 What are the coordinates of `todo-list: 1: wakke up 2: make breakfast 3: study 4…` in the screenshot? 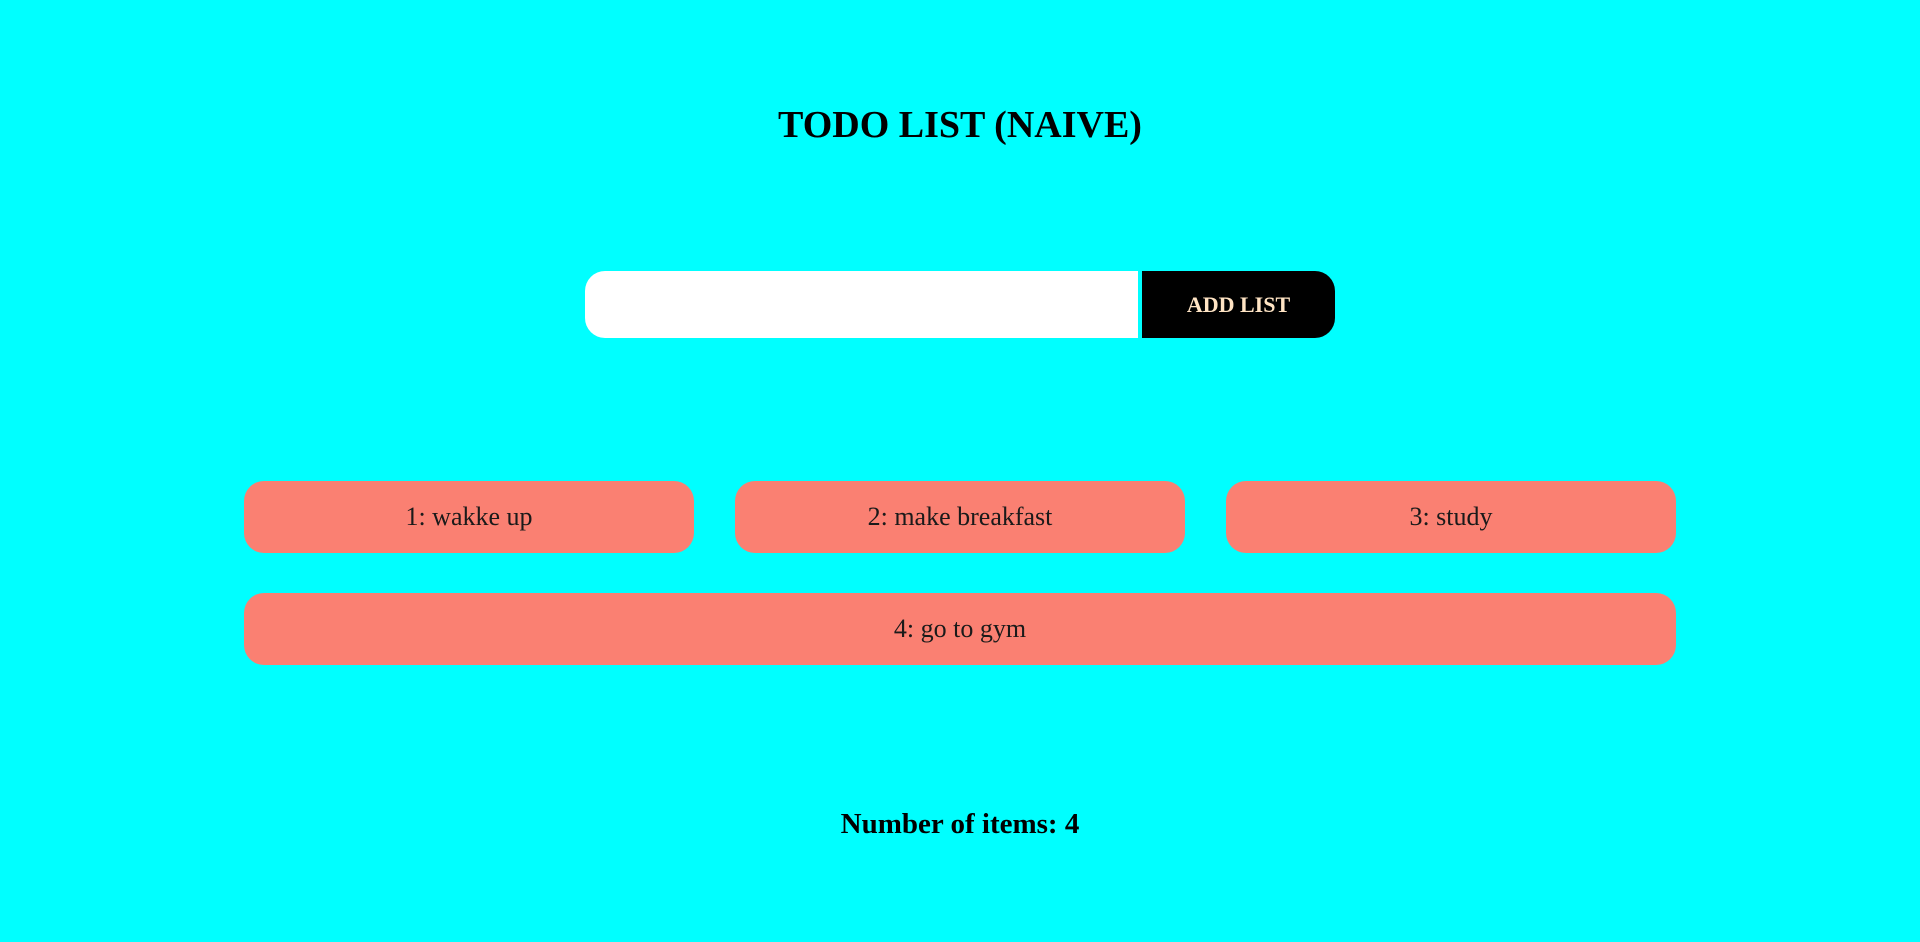 It's located at (960, 573).